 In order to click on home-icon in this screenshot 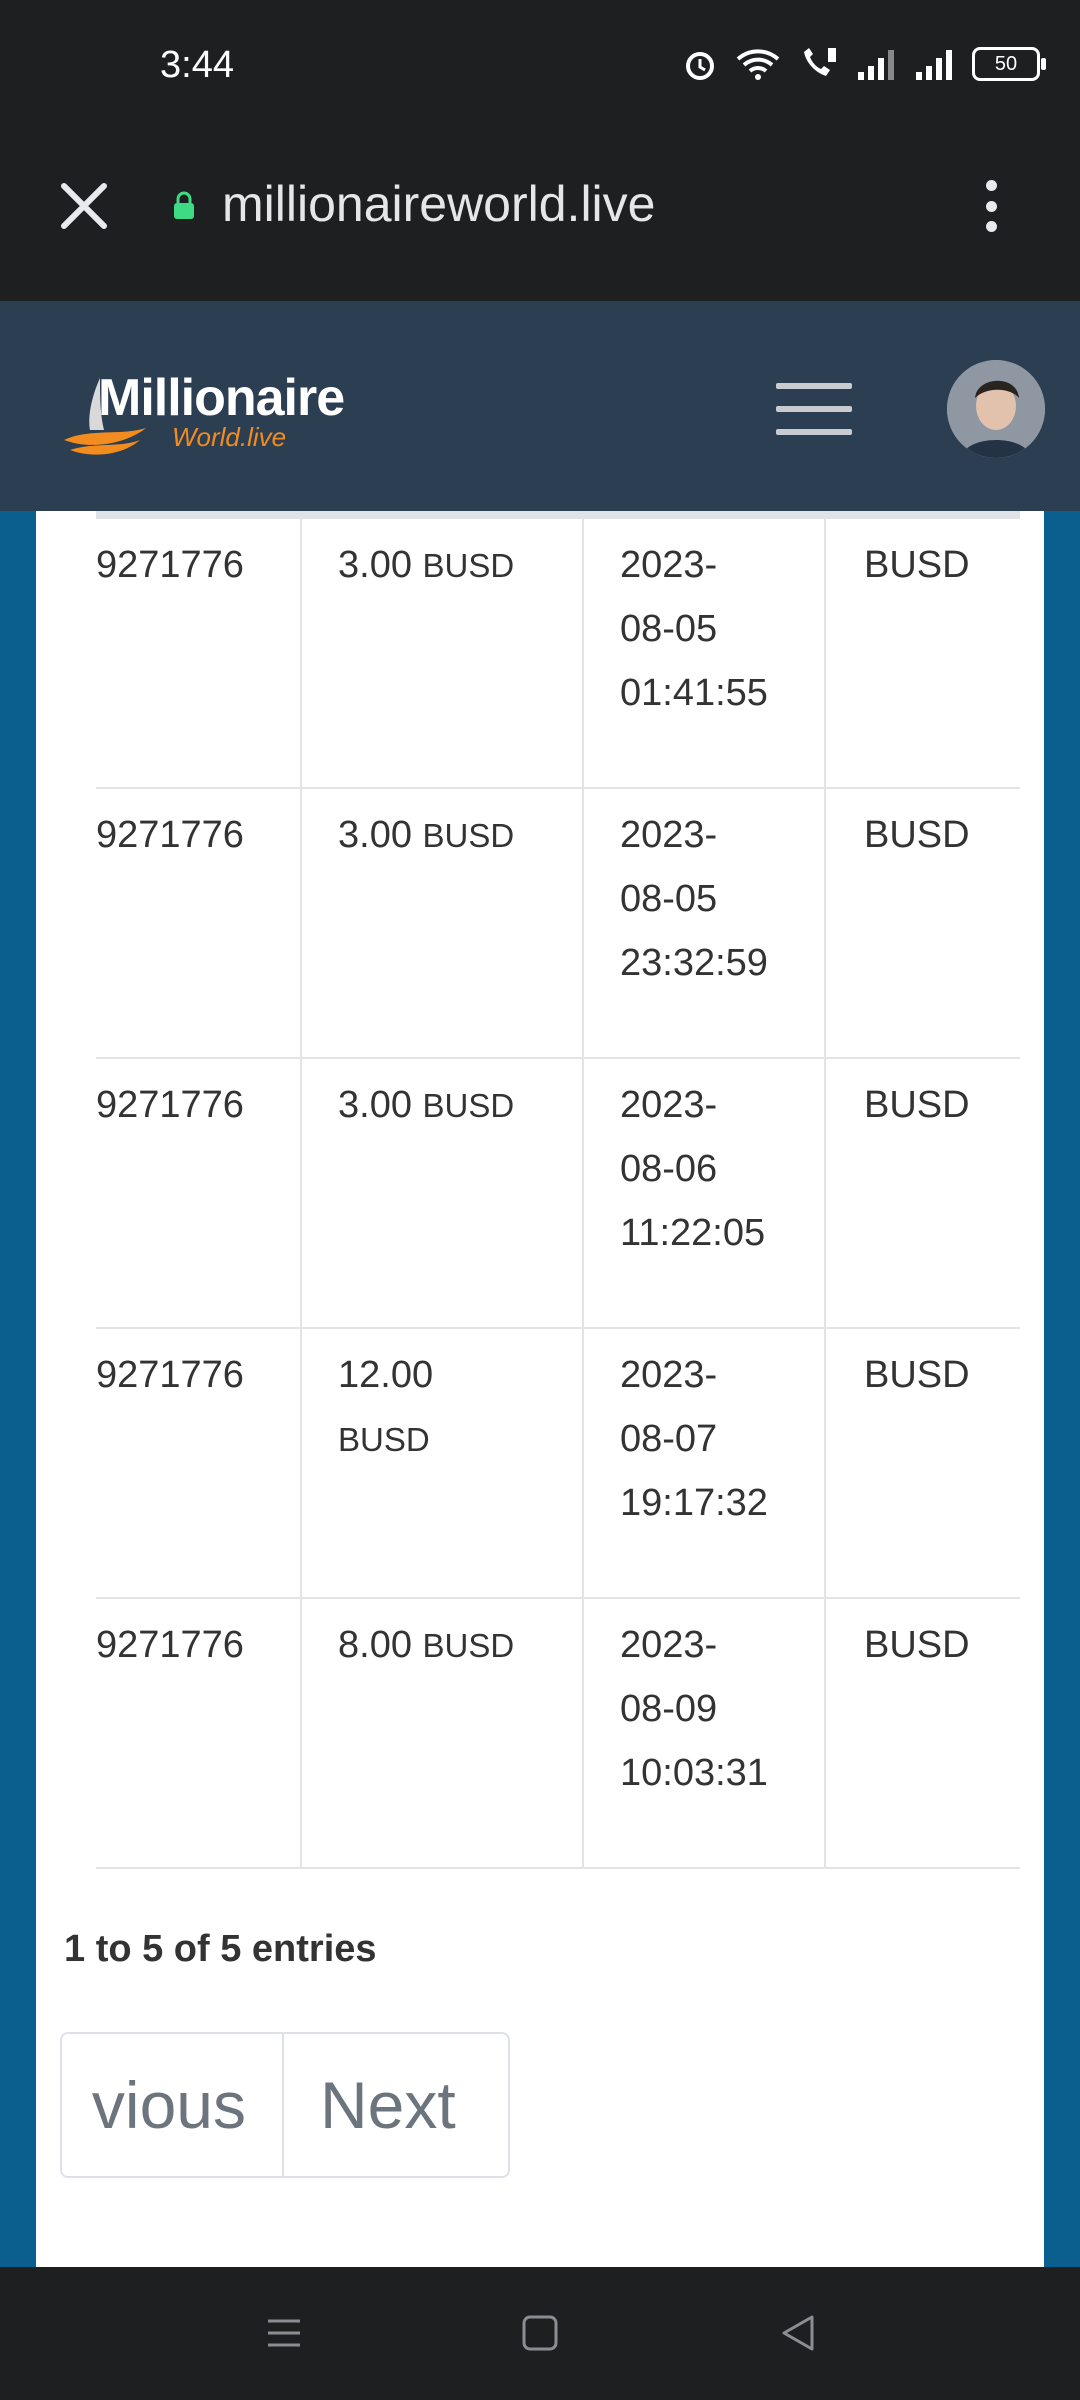, I will do `click(540, 2333)`.